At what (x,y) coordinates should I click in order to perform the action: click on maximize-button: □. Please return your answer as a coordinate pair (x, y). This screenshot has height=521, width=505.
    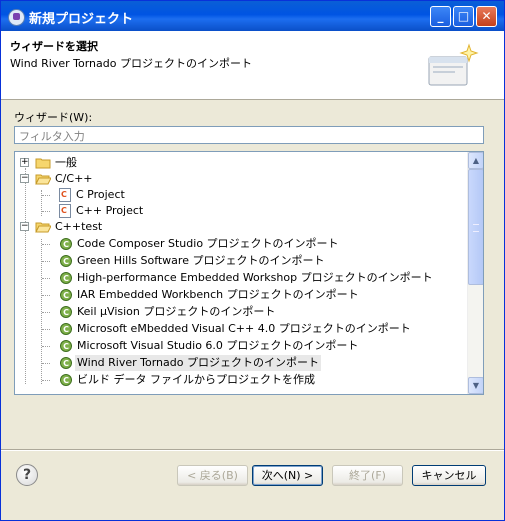
    Looking at the image, I should click on (463, 16).